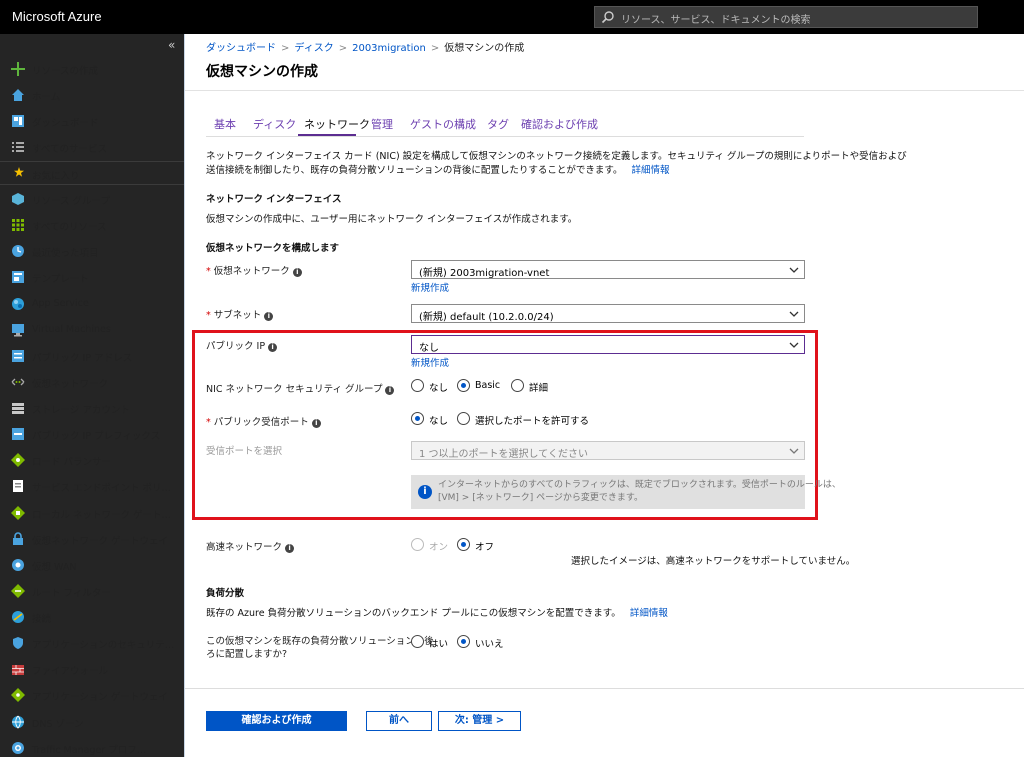  Describe the element at coordinates (208, 422) in the screenshot. I see `required-marker: *` at that location.